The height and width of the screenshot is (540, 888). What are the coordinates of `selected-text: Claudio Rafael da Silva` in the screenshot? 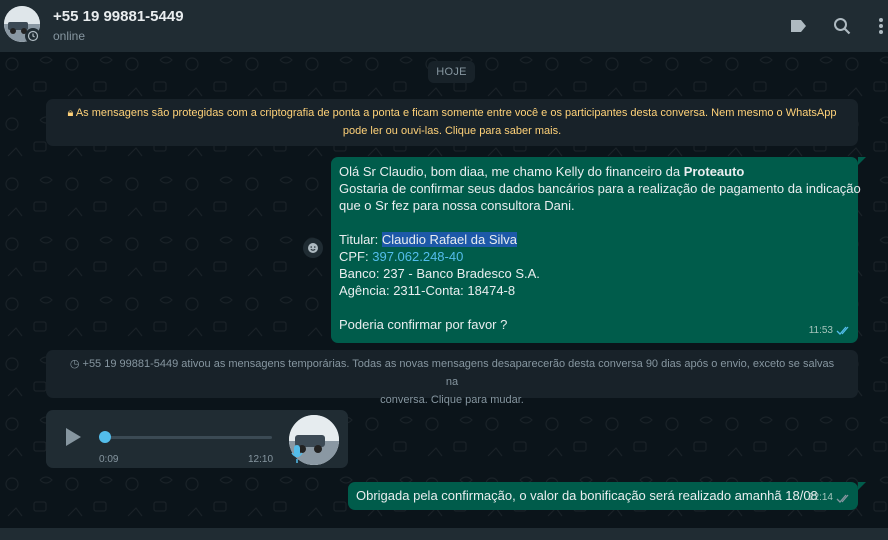 It's located at (449, 239).